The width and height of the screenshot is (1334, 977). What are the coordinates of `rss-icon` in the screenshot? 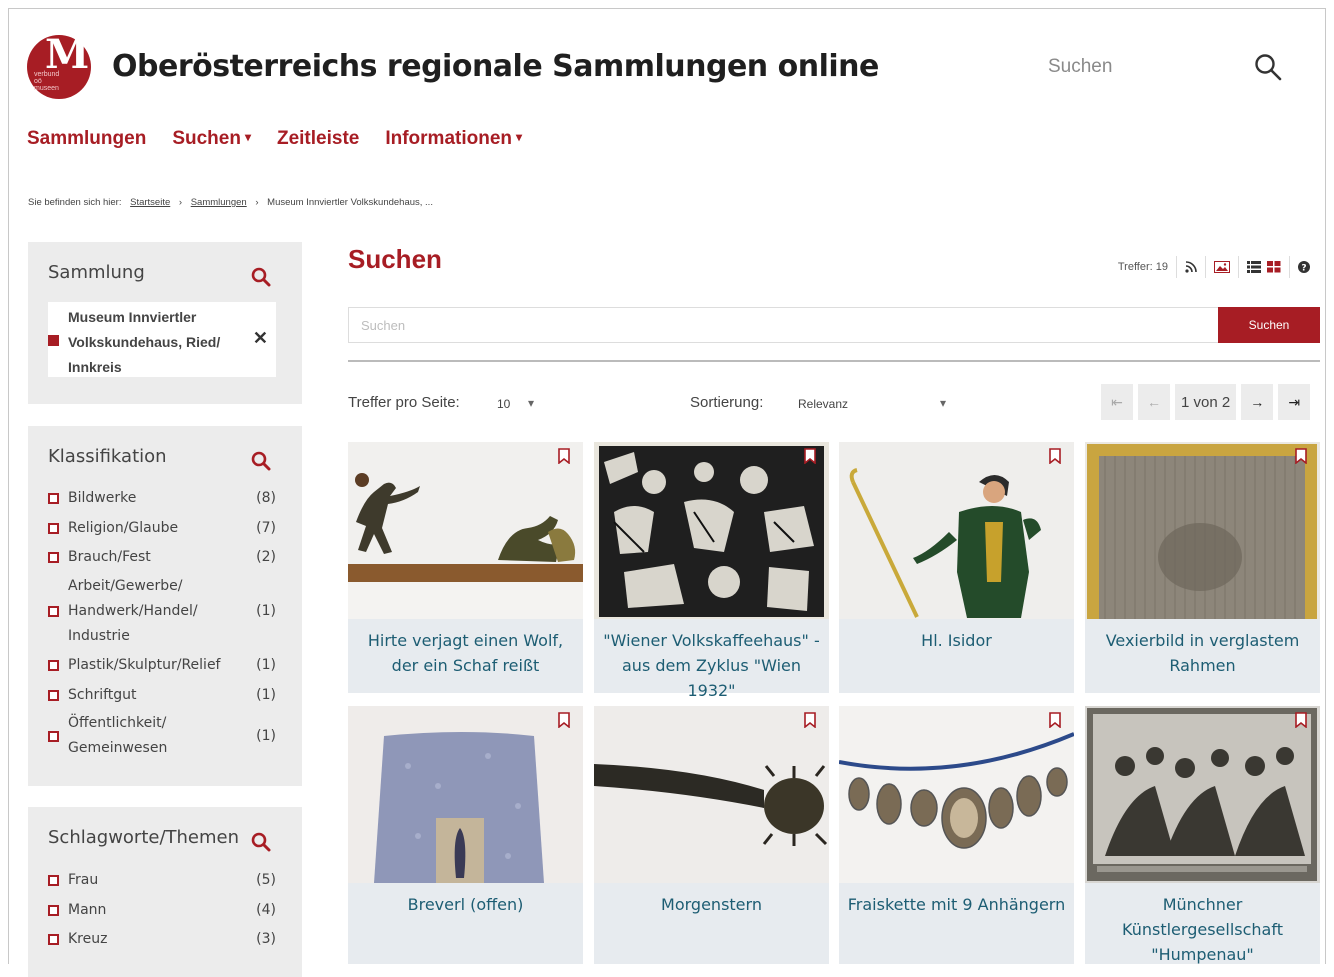 It's located at (1190, 267).